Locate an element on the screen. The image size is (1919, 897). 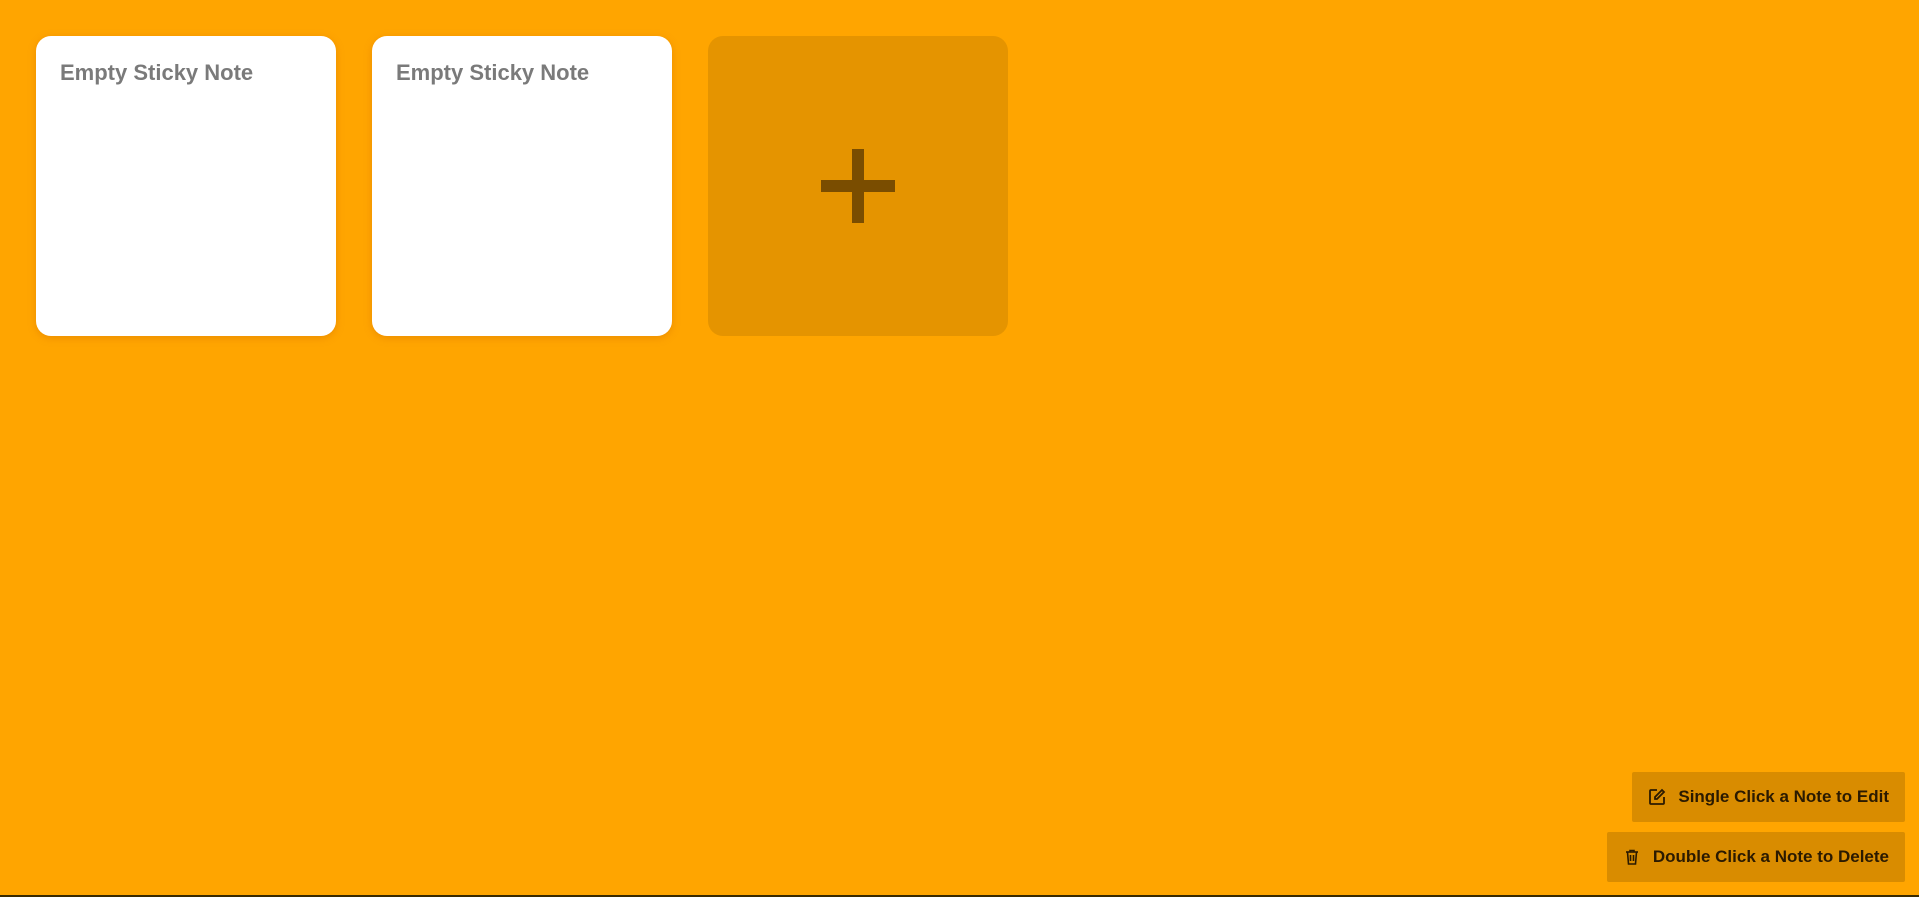
delete-hint-label: Double Click a Note to Delete is located at coordinates (1770, 856).